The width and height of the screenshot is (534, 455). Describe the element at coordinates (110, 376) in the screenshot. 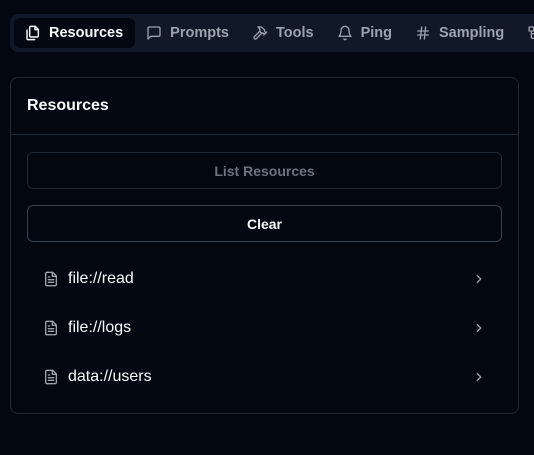

I see `resource-name: data://users` at that location.